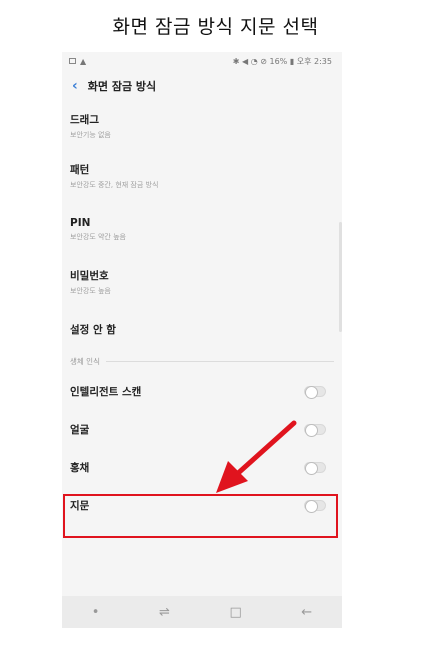 This screenshot has width=431, height=657. What do you see at coordinates (85, 361) in the screenshot?
I see `section-label: 생체 인식` at bounding box center [85, 361].